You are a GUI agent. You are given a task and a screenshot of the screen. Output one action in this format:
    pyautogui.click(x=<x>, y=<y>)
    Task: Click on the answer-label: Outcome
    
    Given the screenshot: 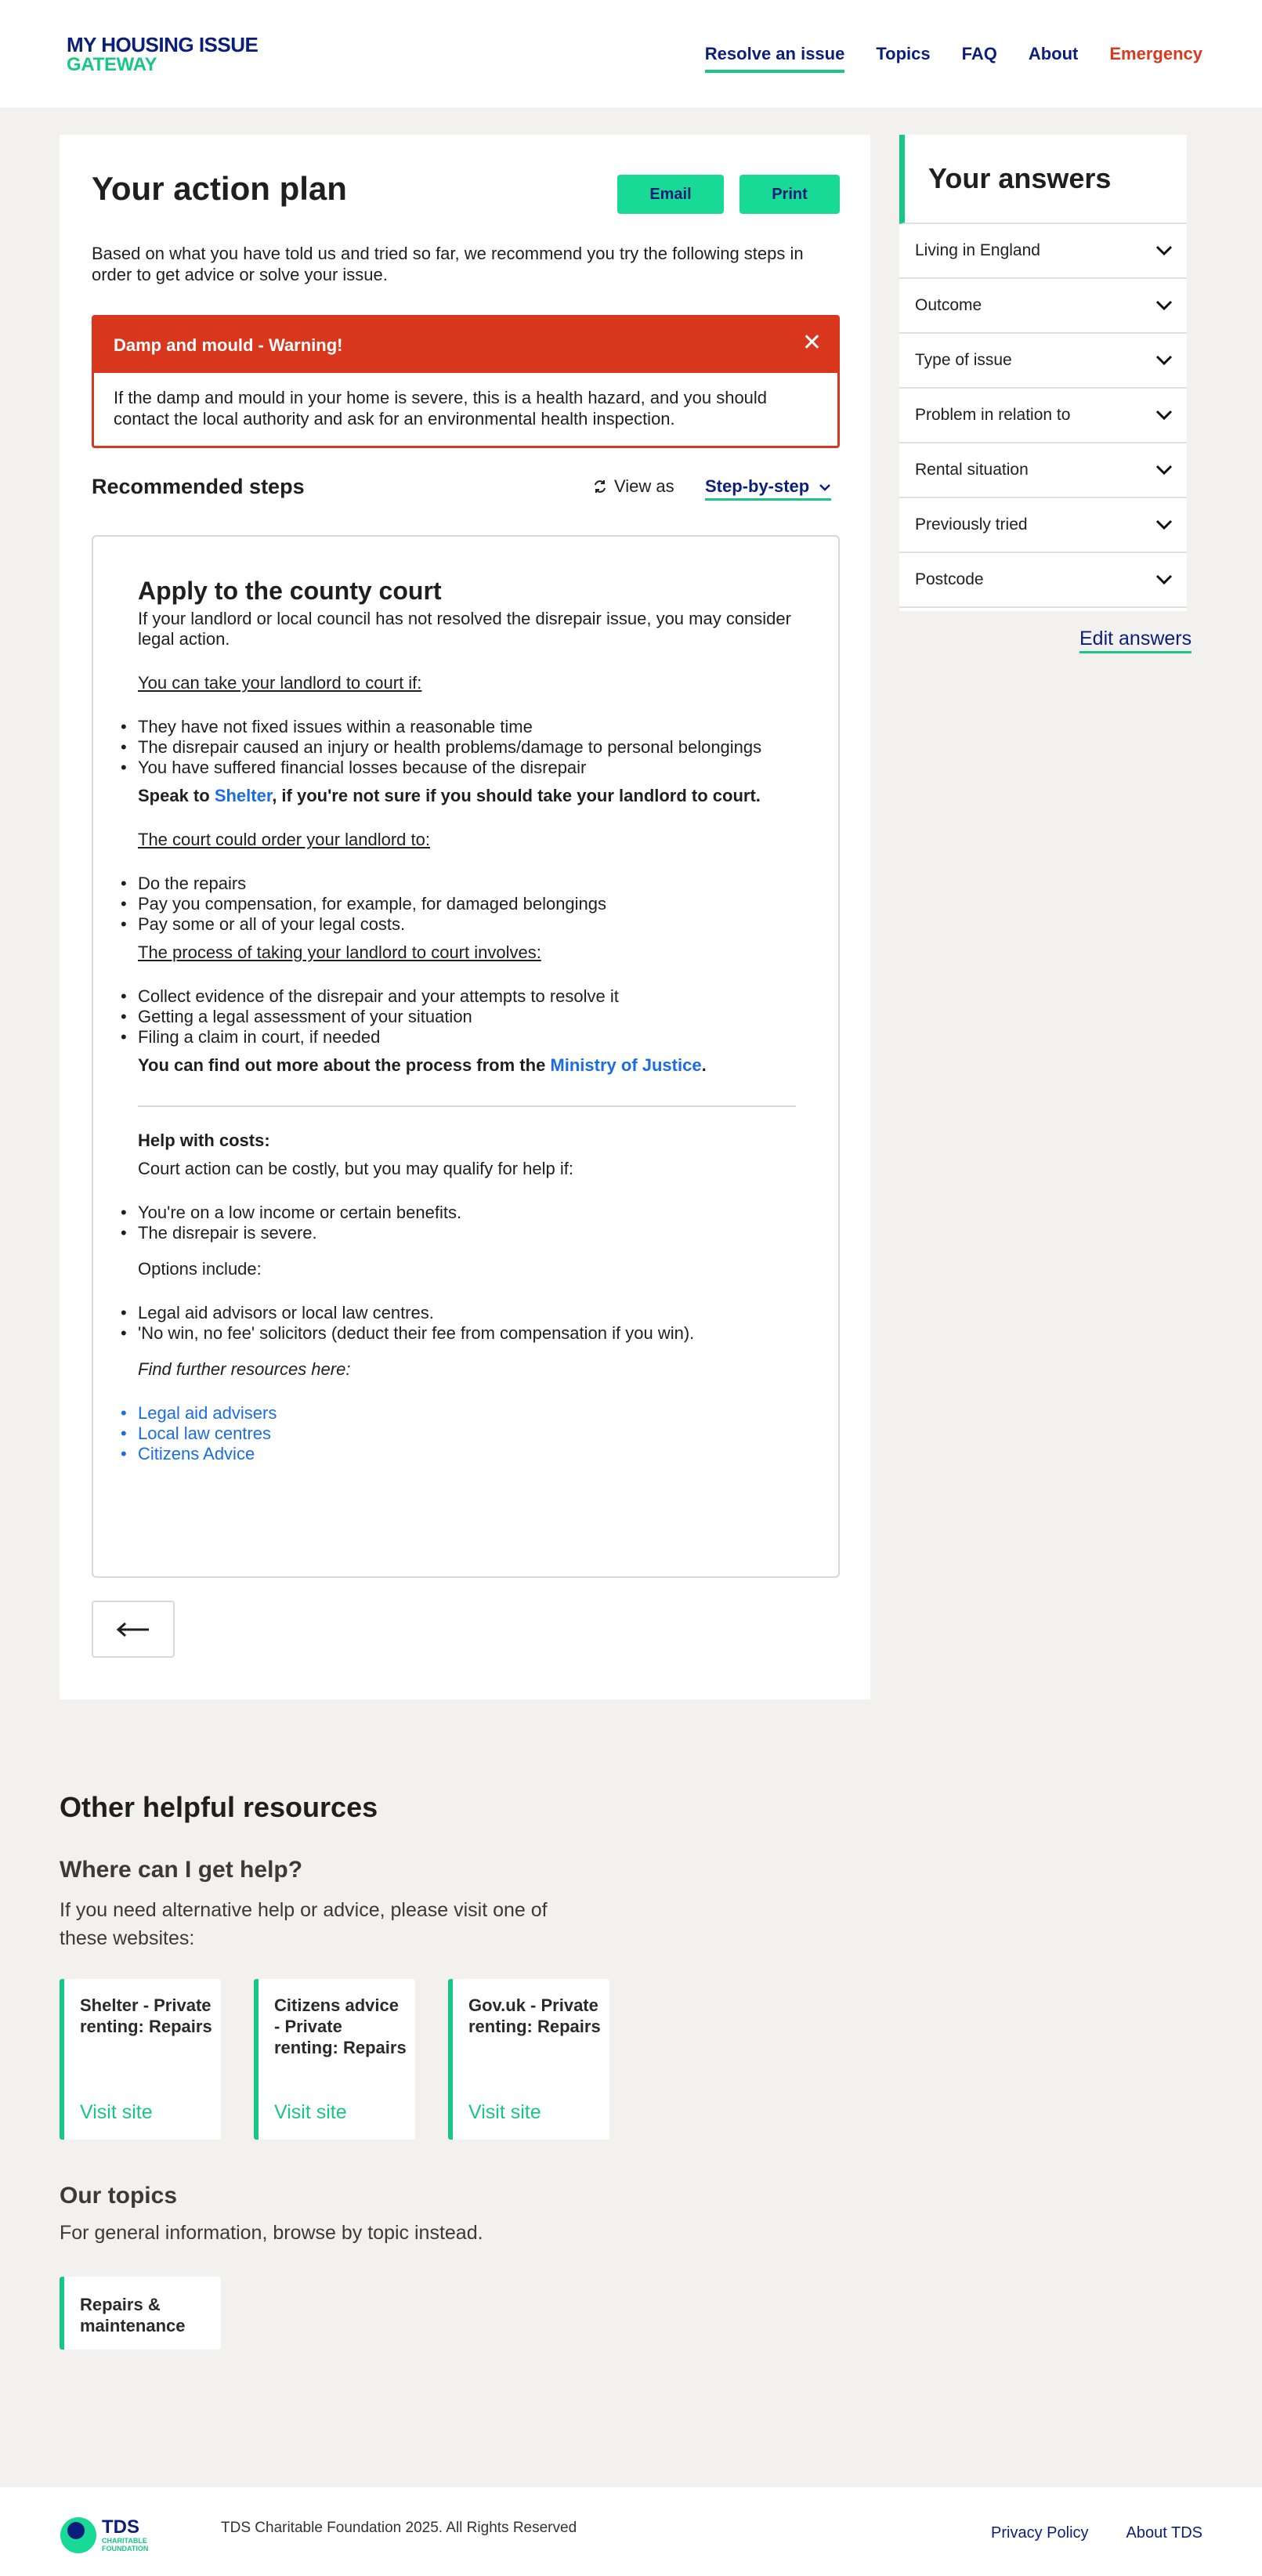 What is the action you would take?
    pyautogui.click(x=948, y=305)
    